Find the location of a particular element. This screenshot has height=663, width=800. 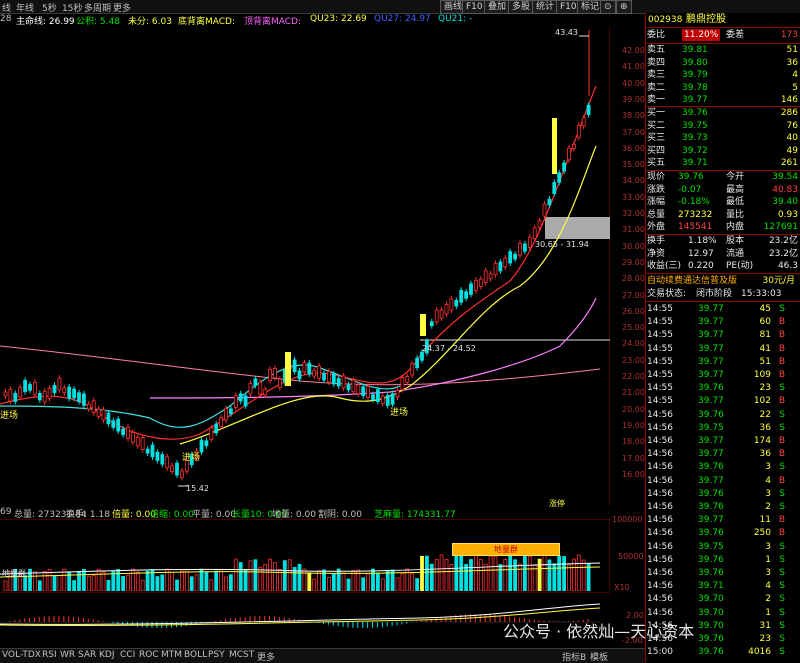

tick-row: 14:56 39.70 2 S is located at coordinates (723, 599).